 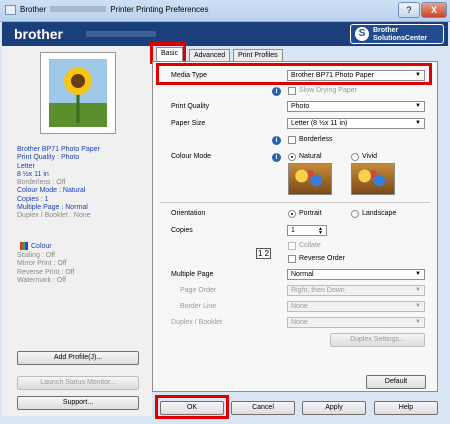 I want to click on portrait-radio, so click(x=292, y=214).